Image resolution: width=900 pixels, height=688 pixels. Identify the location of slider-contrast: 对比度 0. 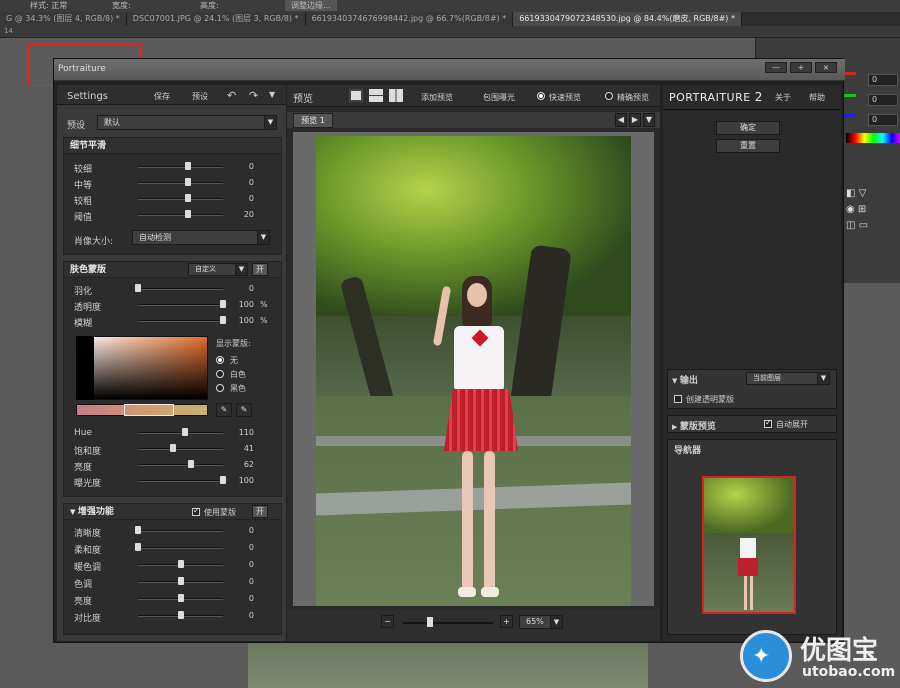
(174, 616).